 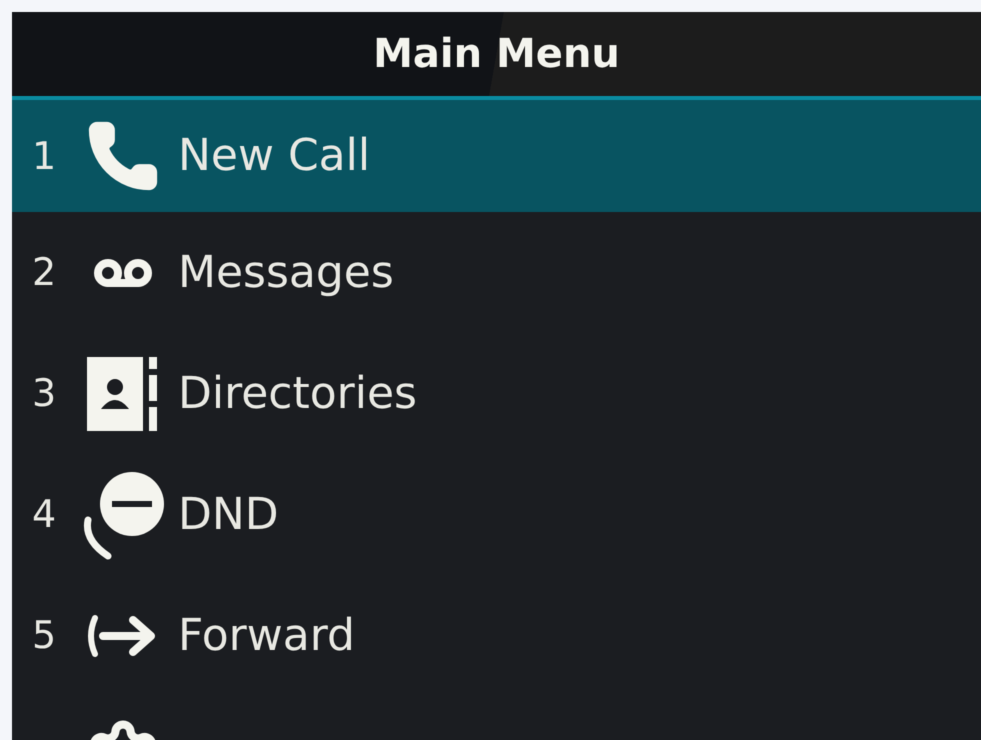 What do you see at coordinates (297, 393) in the screenshot?
I see `item-label: Directories` at bounding box center [297, 393].